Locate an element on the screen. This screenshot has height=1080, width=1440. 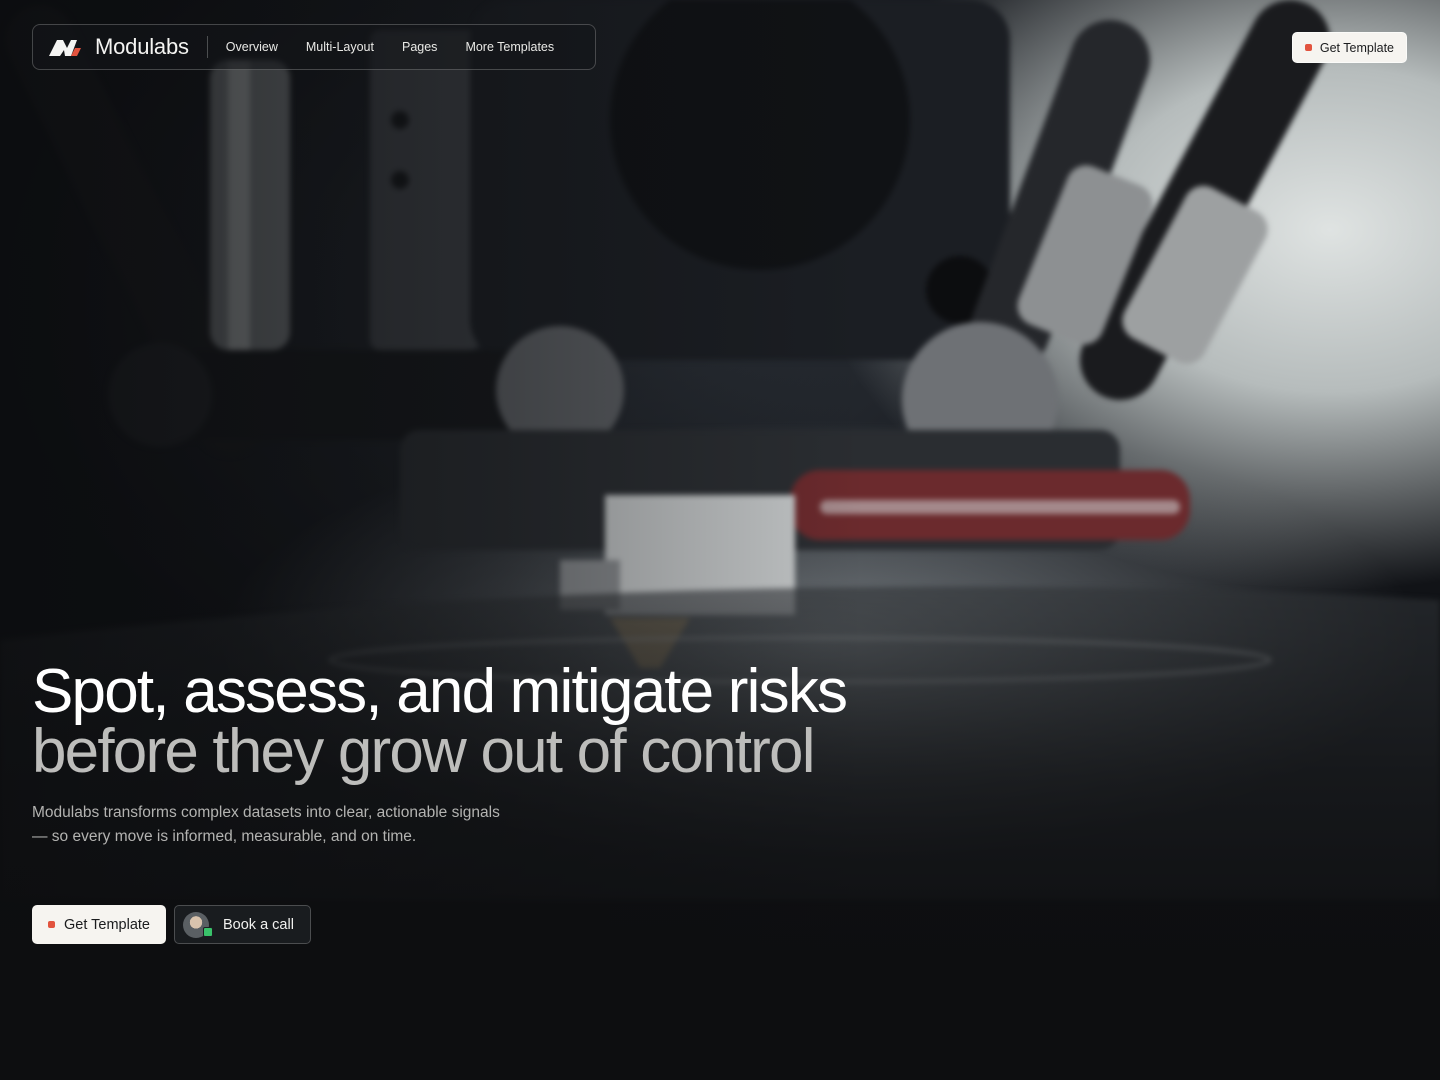
get-template-header-label: Get Template is located at coordinates (1356, 47).